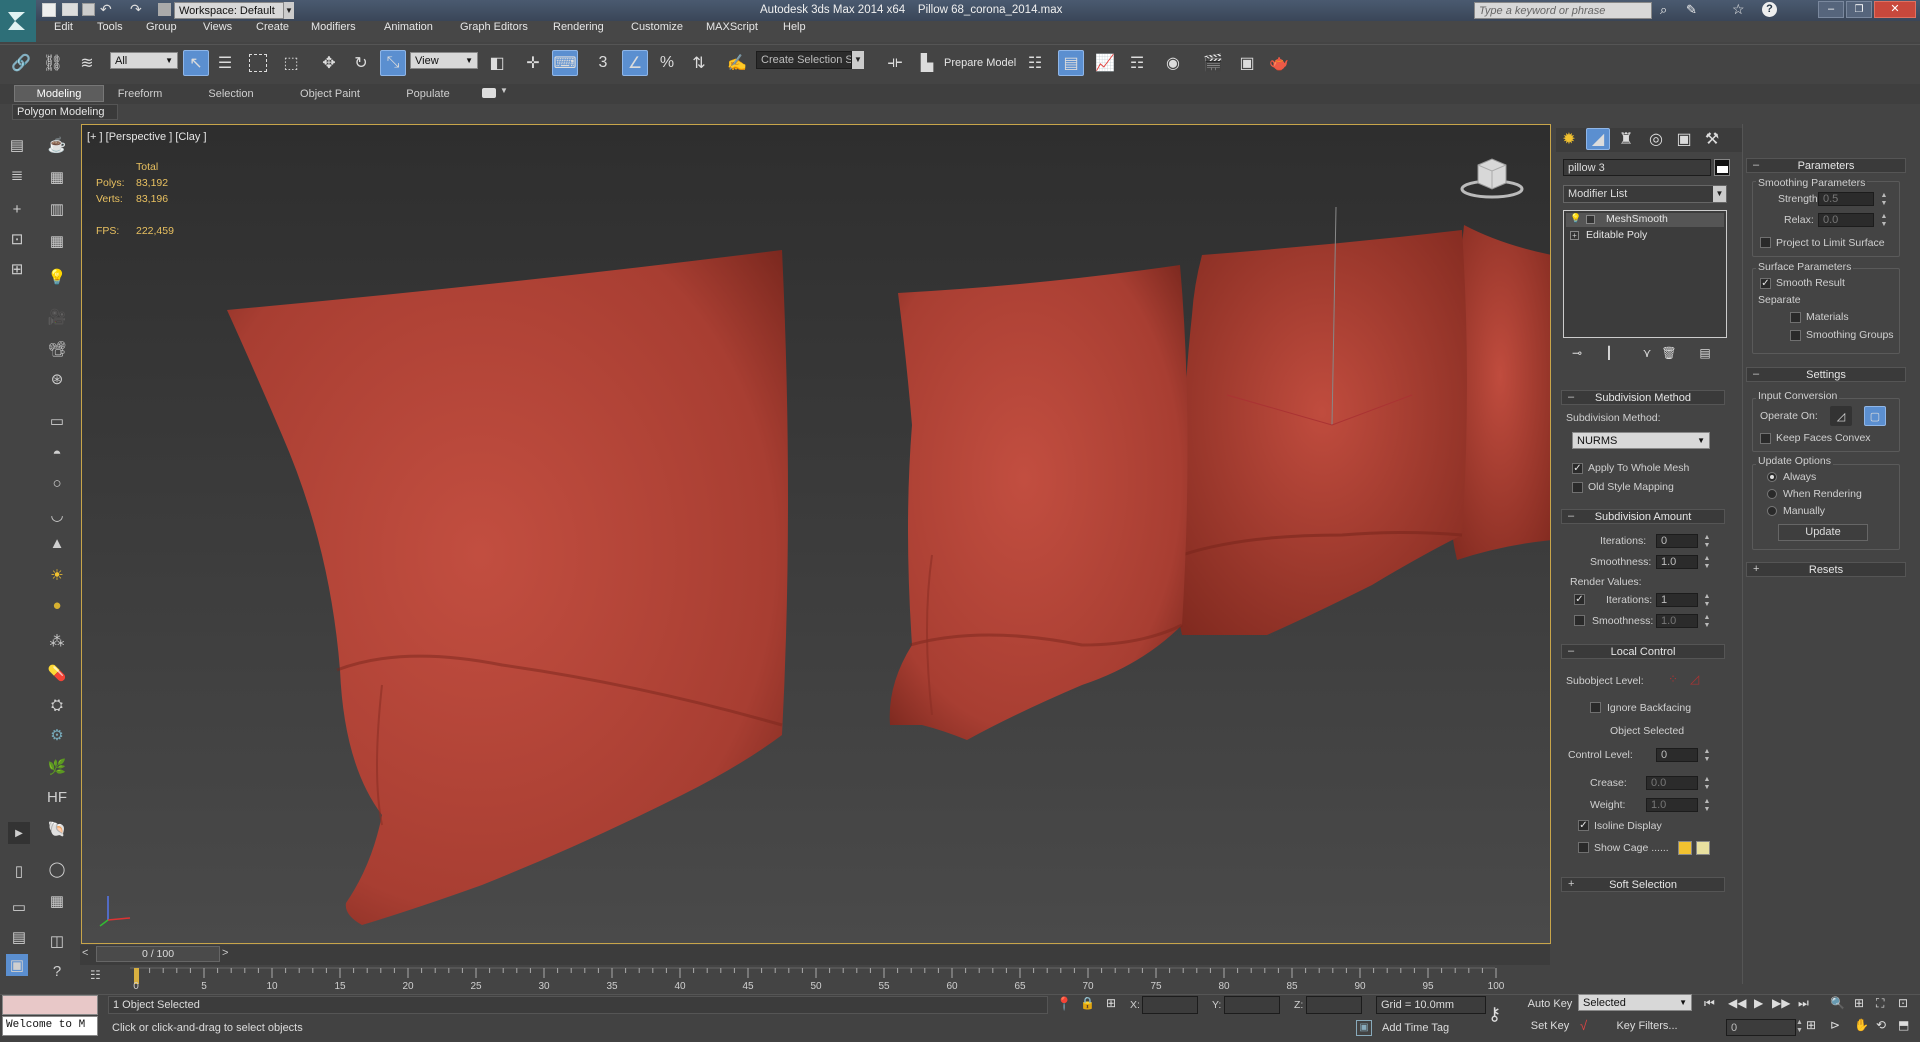  I want to click on menu-create: Create, so click(272, 27).